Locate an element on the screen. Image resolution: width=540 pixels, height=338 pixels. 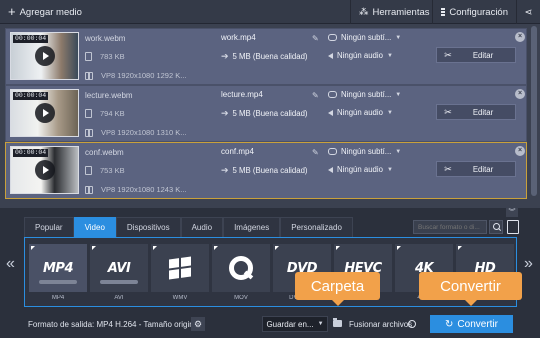
format-caption: WMV is located at coordinates (180, 298).